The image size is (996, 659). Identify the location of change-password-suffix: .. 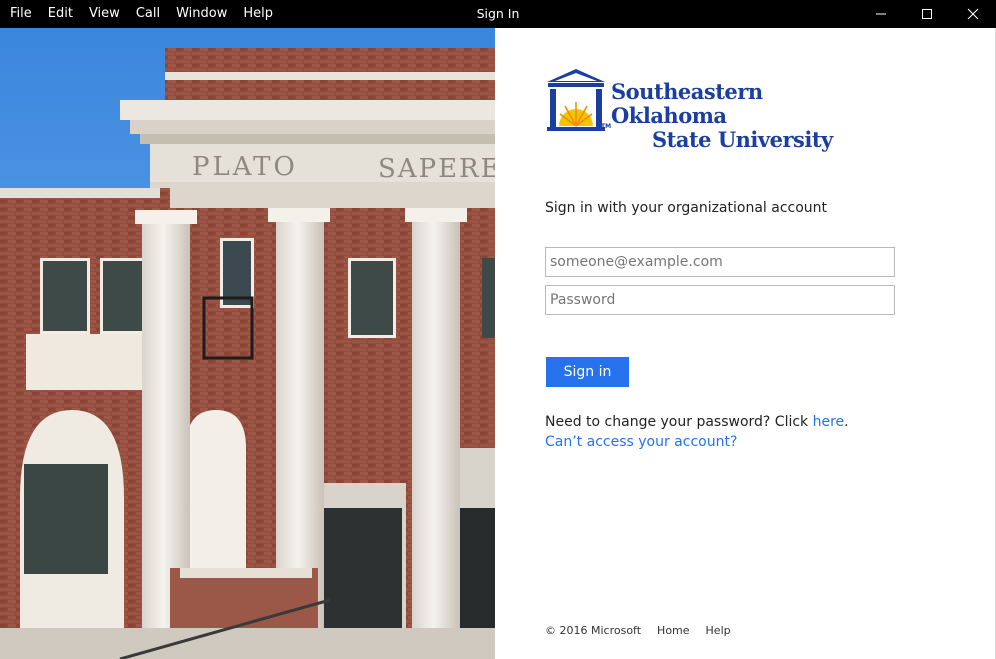
(846, 422).